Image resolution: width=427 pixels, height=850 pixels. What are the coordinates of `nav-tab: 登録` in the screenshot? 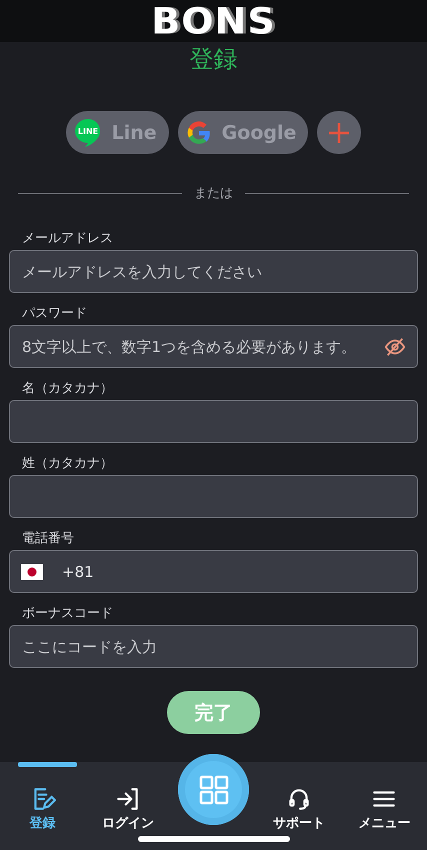 It's located at (43, 806).